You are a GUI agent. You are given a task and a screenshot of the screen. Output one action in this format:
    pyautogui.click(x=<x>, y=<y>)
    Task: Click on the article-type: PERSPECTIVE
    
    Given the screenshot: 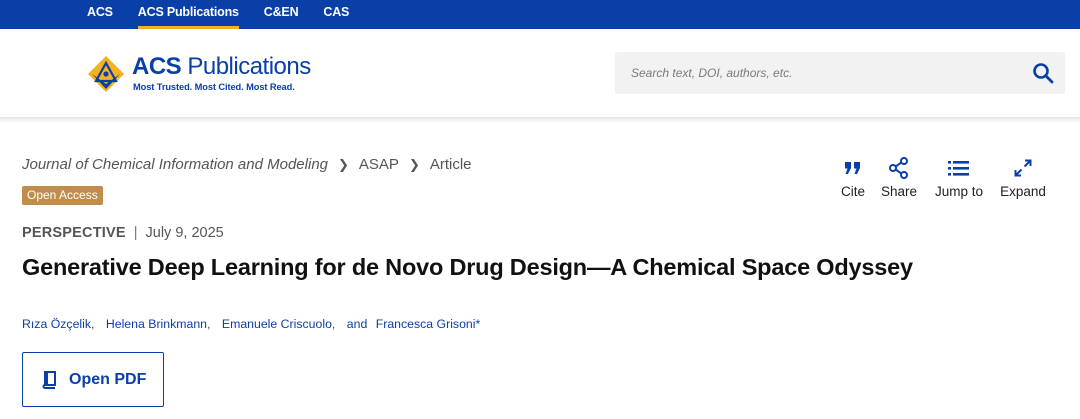 What is the action you would take?
    pyautogui.click(x=74, y=233)
    